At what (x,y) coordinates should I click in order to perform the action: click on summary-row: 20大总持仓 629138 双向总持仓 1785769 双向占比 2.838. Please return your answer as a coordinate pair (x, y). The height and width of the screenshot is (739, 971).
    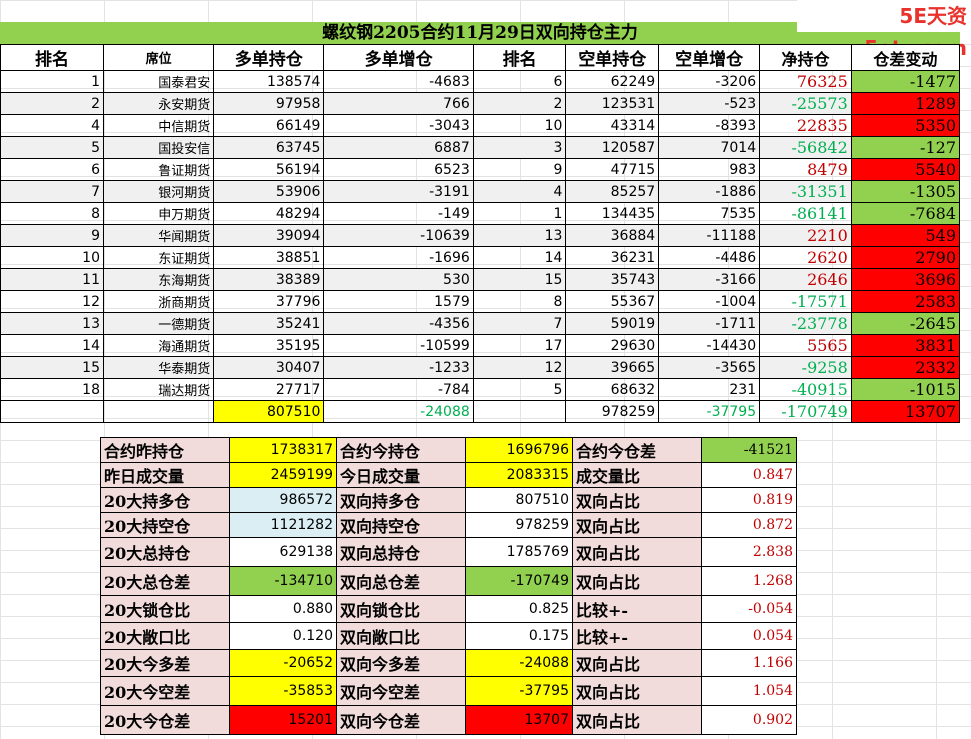
    Looking at the image, I should click on (448, 552).